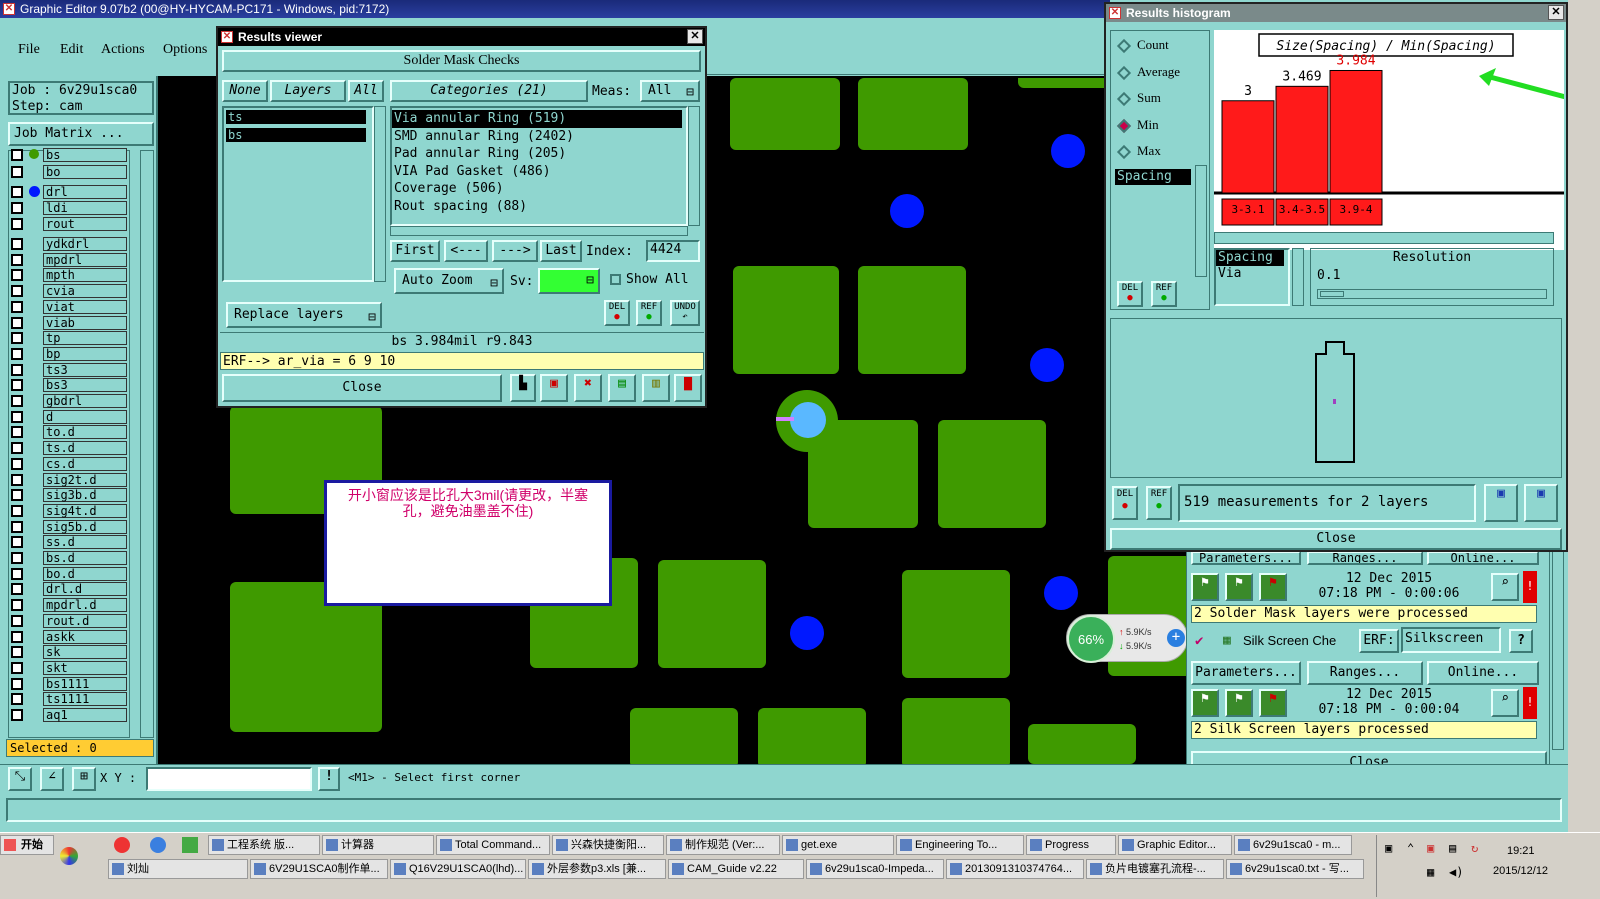 The width and height of the screenshot is (1600, 899). I want to click on layer-row: askk, so click(69, 636).